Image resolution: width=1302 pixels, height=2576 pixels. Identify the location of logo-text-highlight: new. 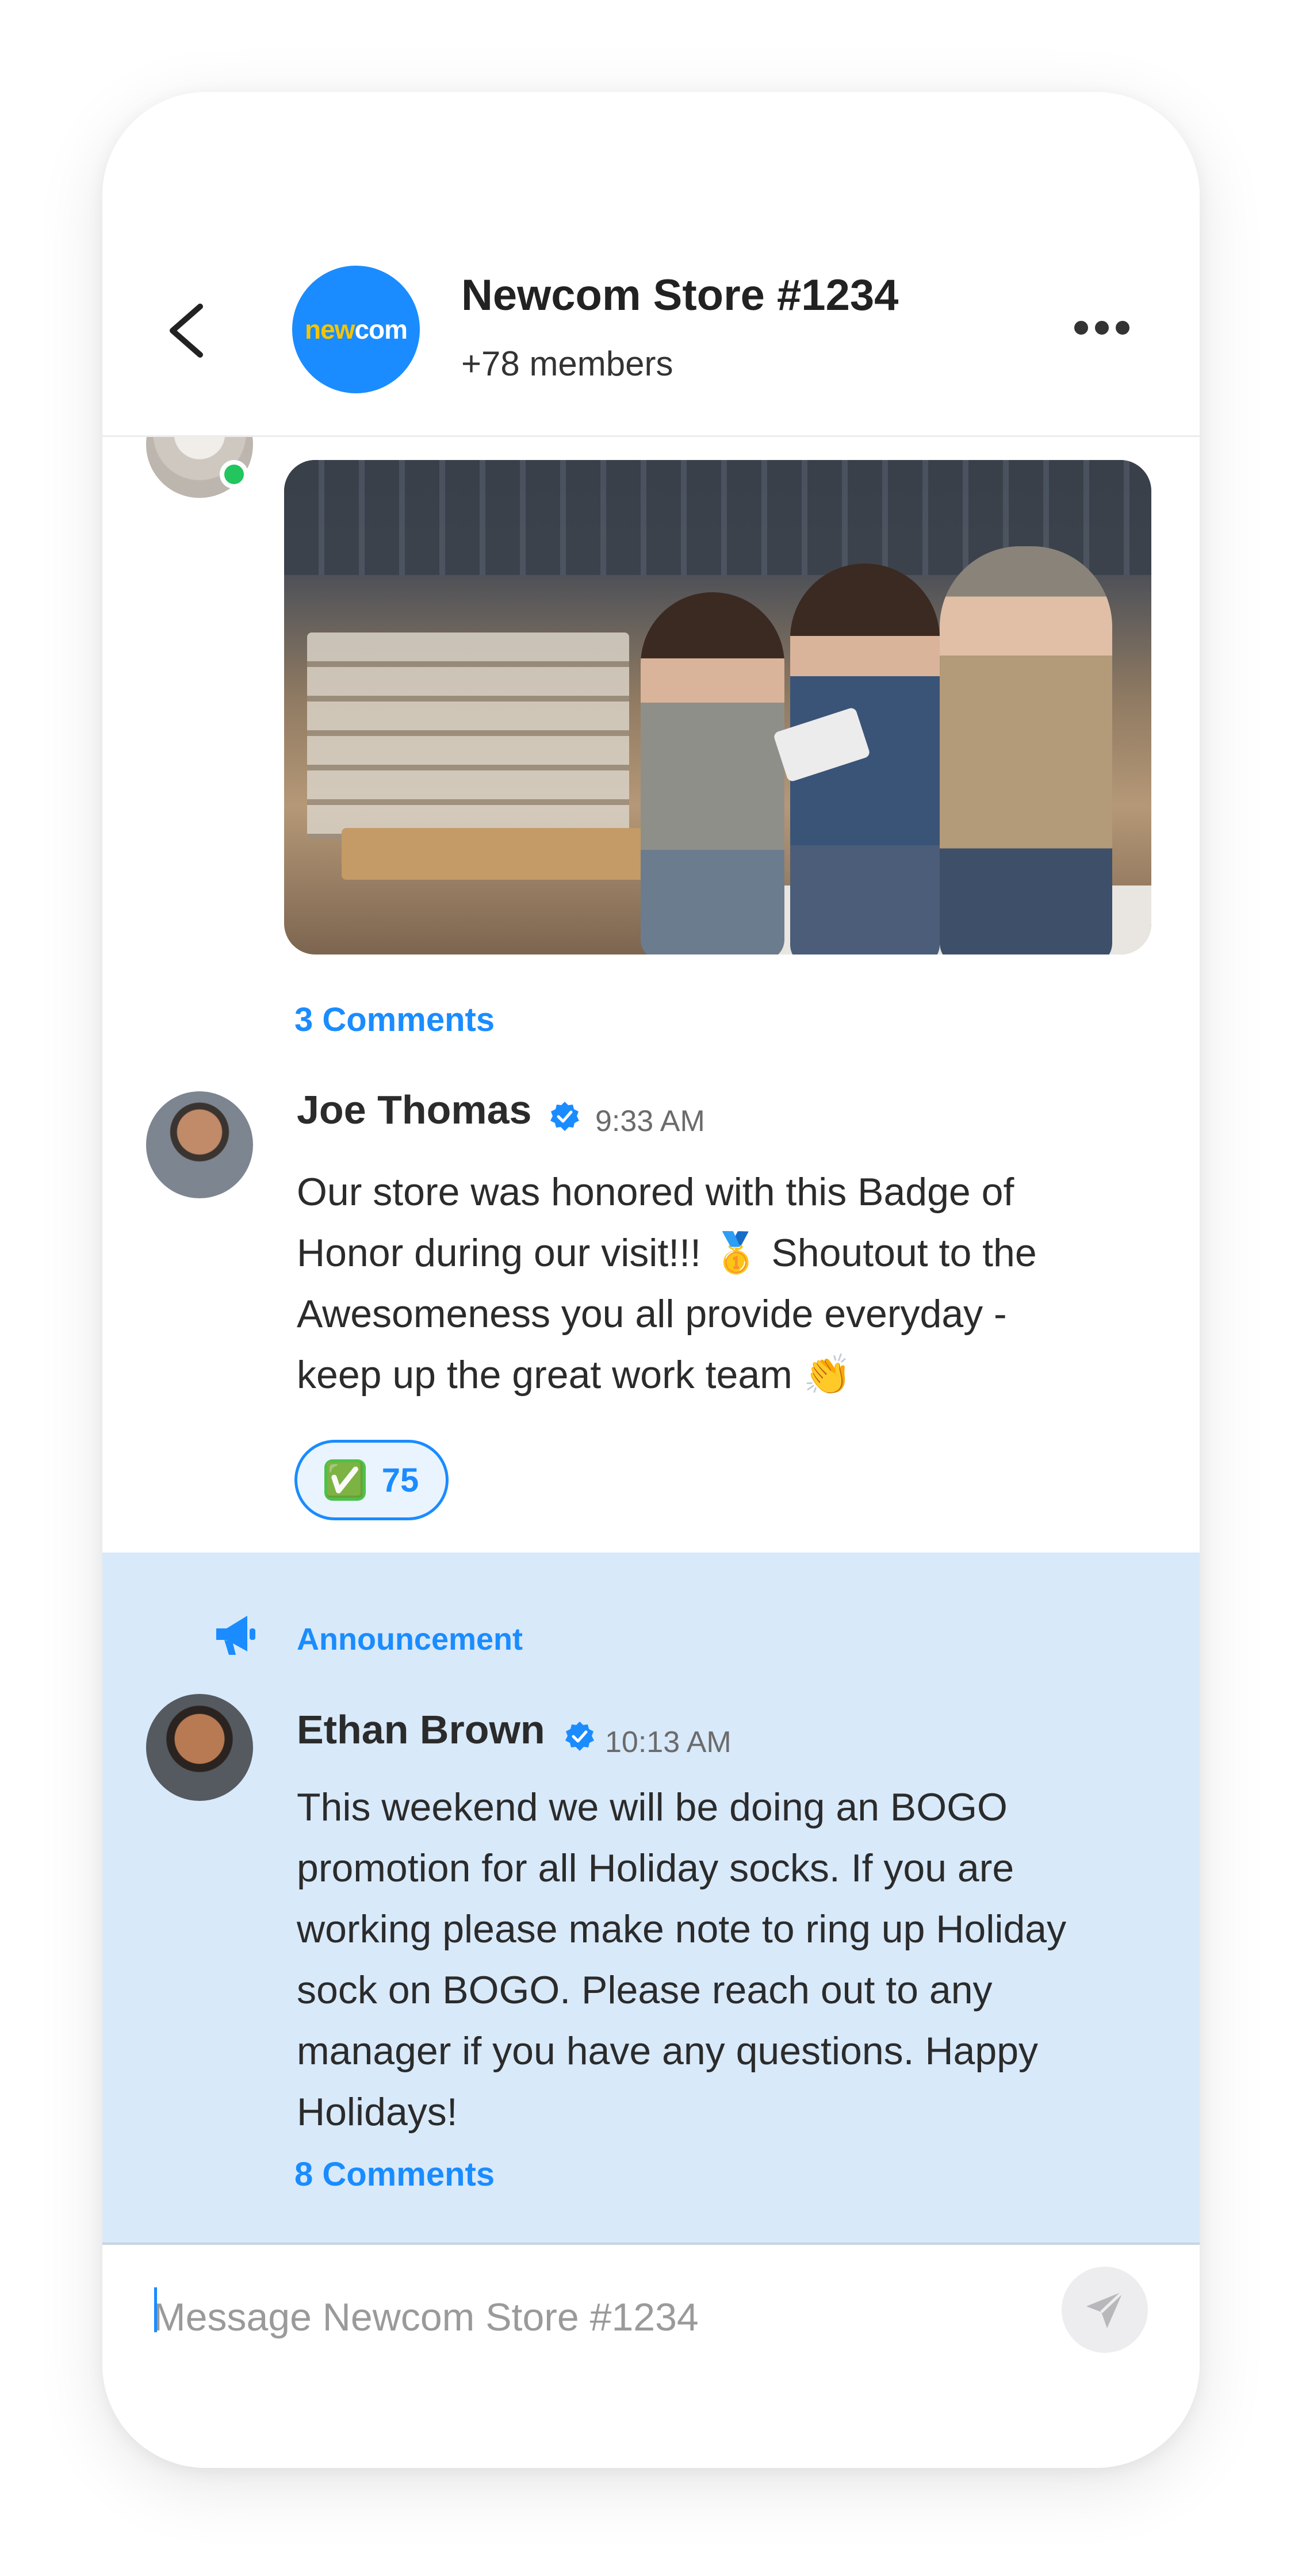
(329, 329).